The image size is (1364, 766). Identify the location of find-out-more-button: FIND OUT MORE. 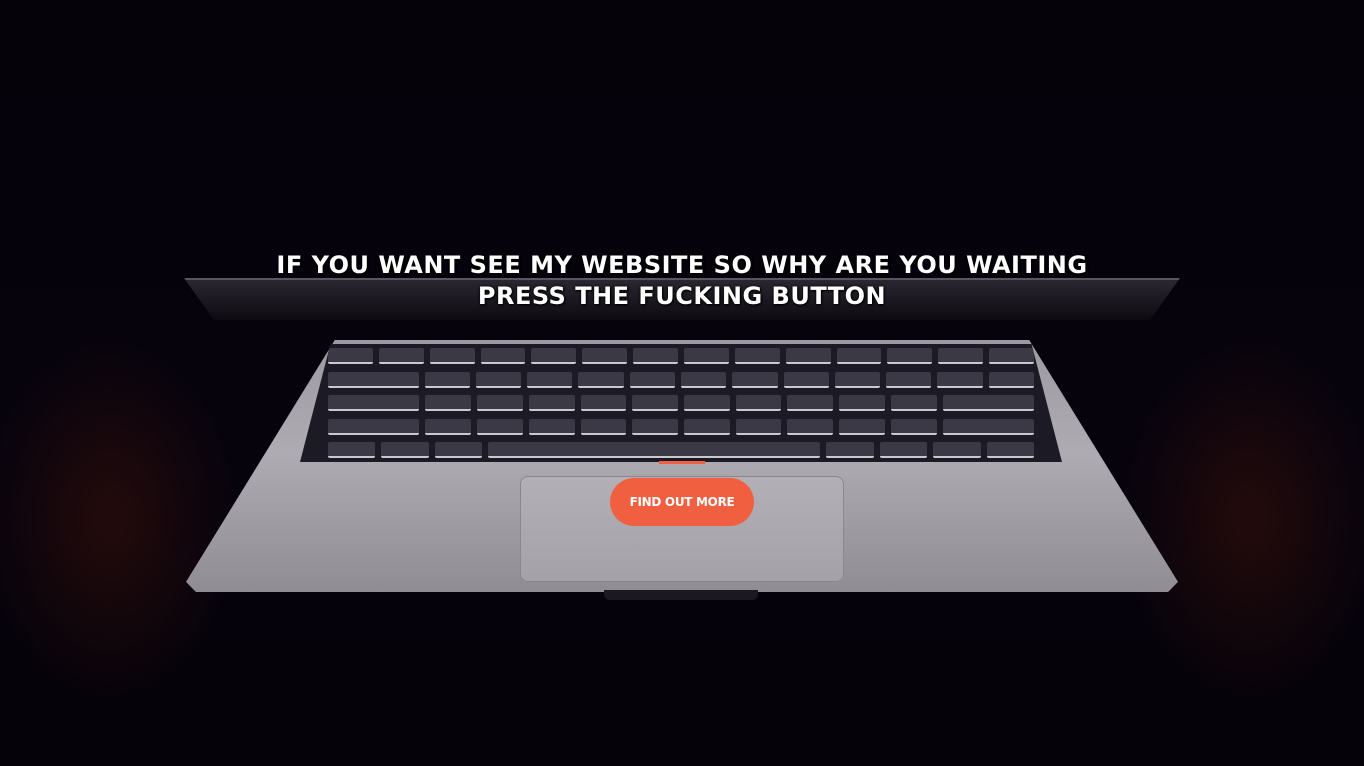
(682, 502).